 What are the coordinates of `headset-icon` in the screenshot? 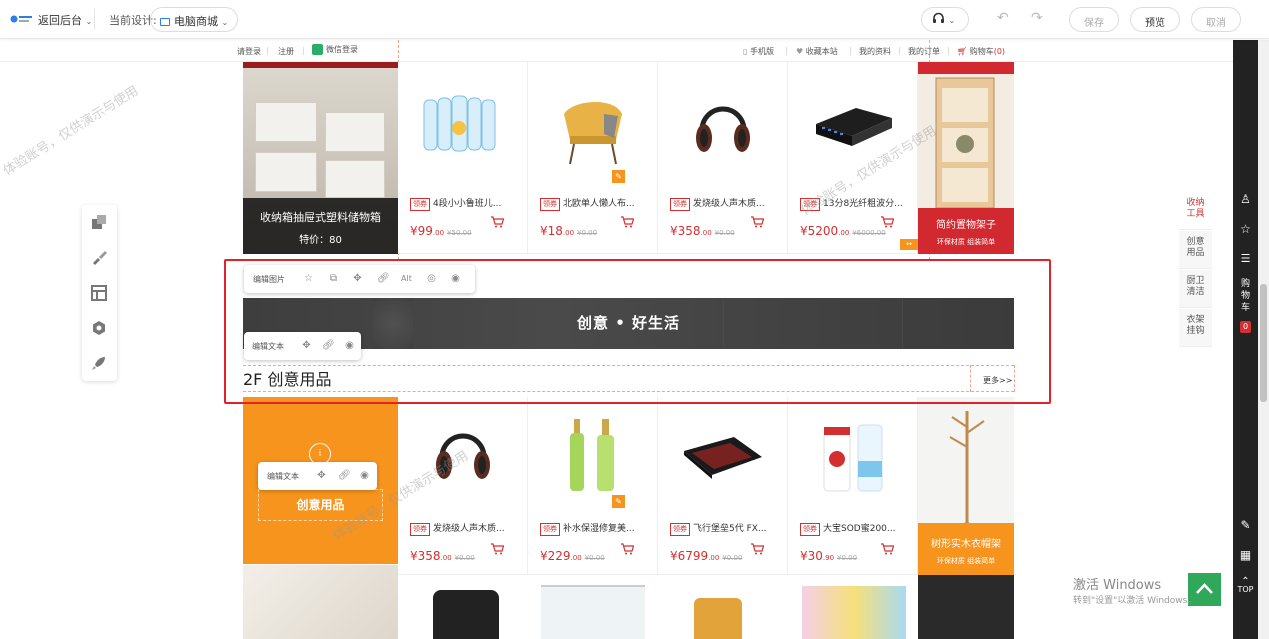 It's located at (938, 17).